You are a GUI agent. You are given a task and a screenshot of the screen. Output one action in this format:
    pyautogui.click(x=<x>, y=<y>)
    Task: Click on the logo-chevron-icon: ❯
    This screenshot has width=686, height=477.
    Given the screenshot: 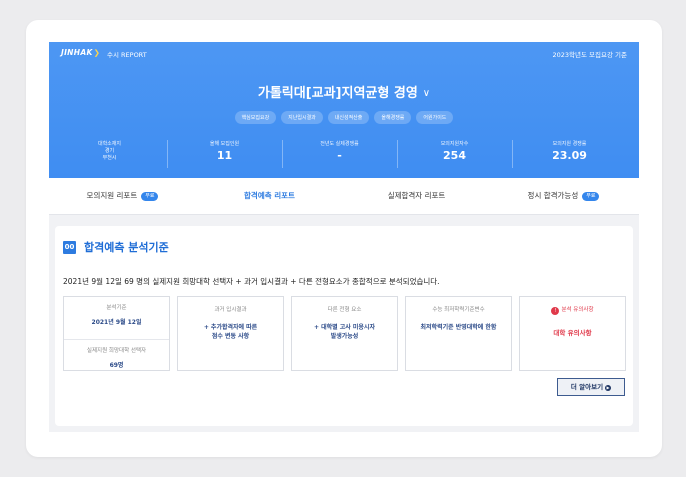 What is the action you would take?
    pyautogui.click(x=97, y=52)
    